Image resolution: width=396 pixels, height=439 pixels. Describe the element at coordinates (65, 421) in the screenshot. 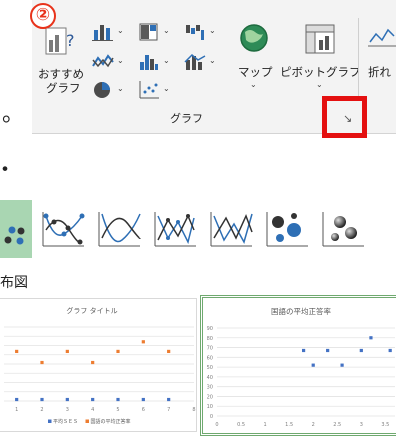

I see `legend-entry: 平均ＳＥＳ` at that location.